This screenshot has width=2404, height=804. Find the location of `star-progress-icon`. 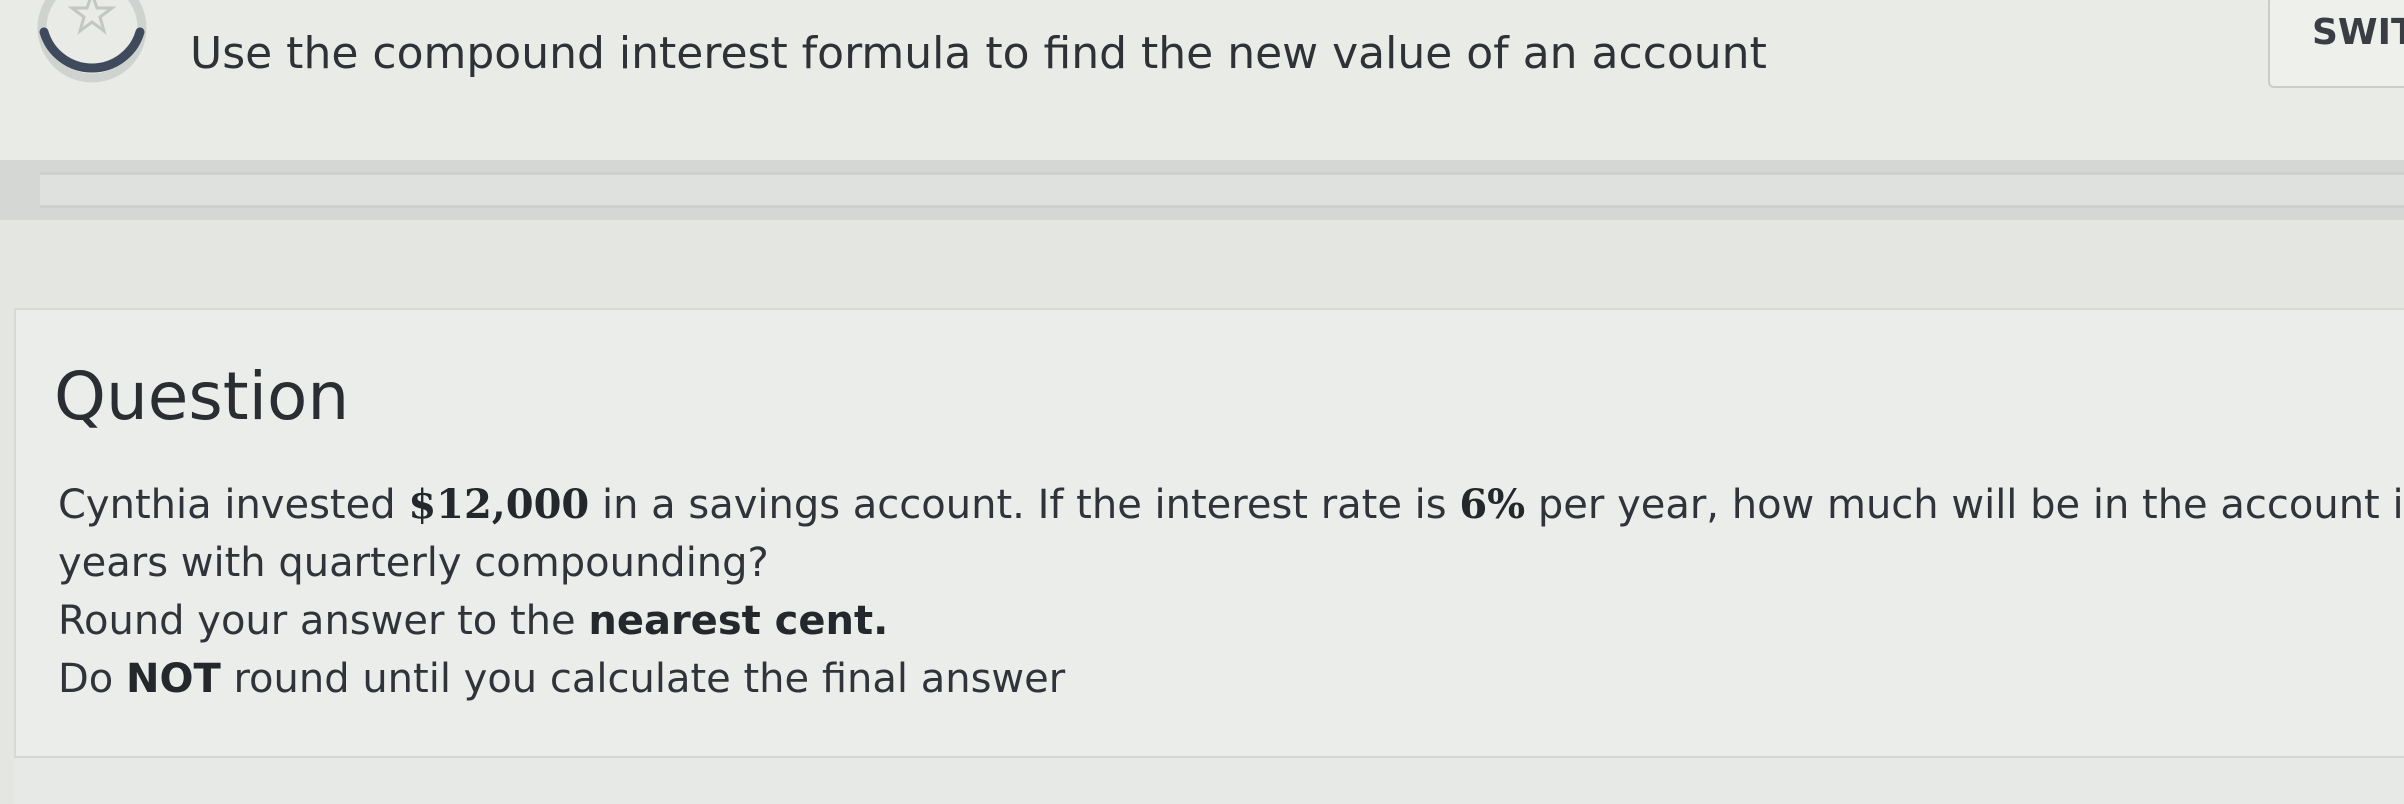

star-progress-icon is located at coordinates (92, 41).